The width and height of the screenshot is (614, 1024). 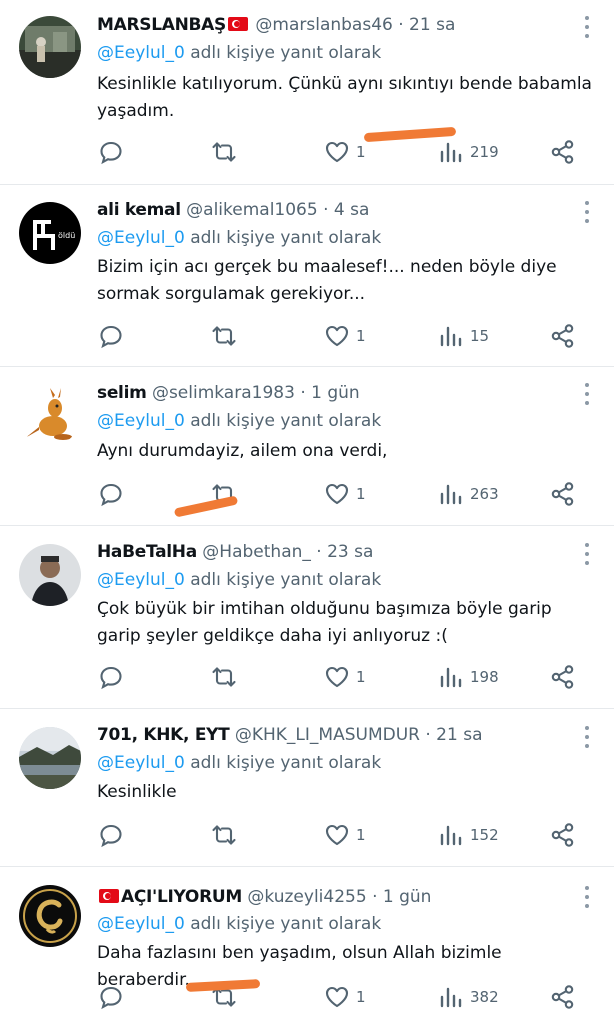 What do you see at coordinates (181, 897) in the screenshot?
I see `display-name: AÇI'LIYORUM` at bounding box center [181, 897].